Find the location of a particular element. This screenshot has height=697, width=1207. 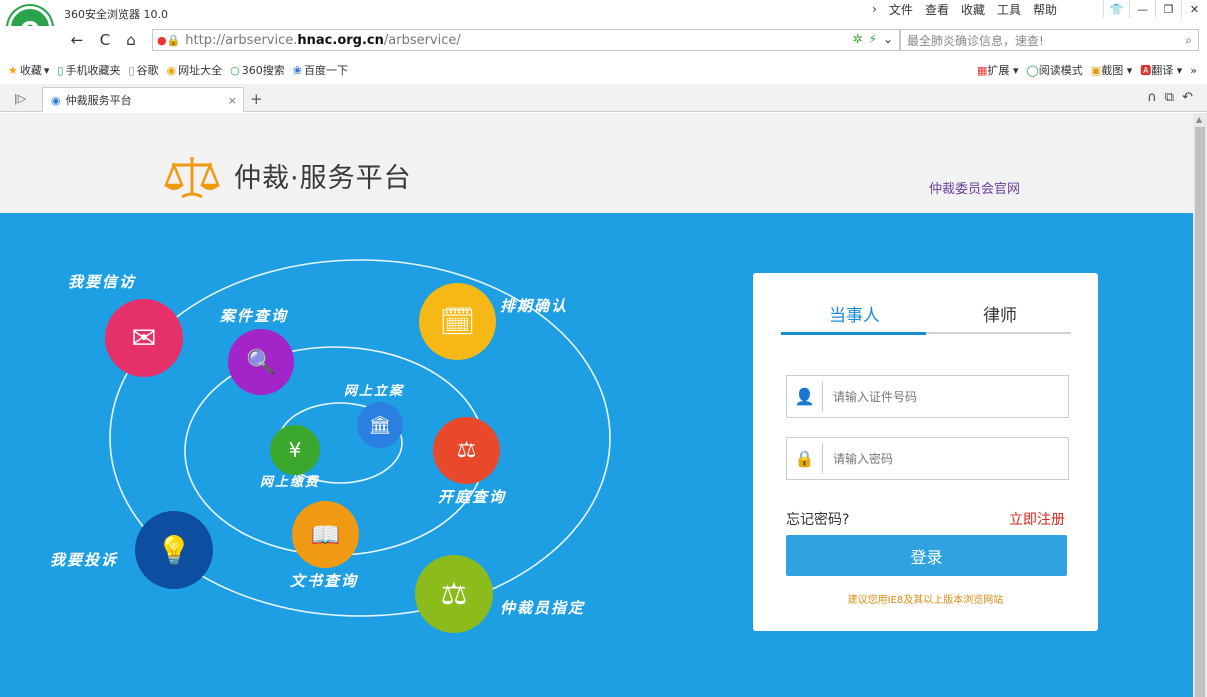

user-icon: 👤 is located at coordinates (805, 396).